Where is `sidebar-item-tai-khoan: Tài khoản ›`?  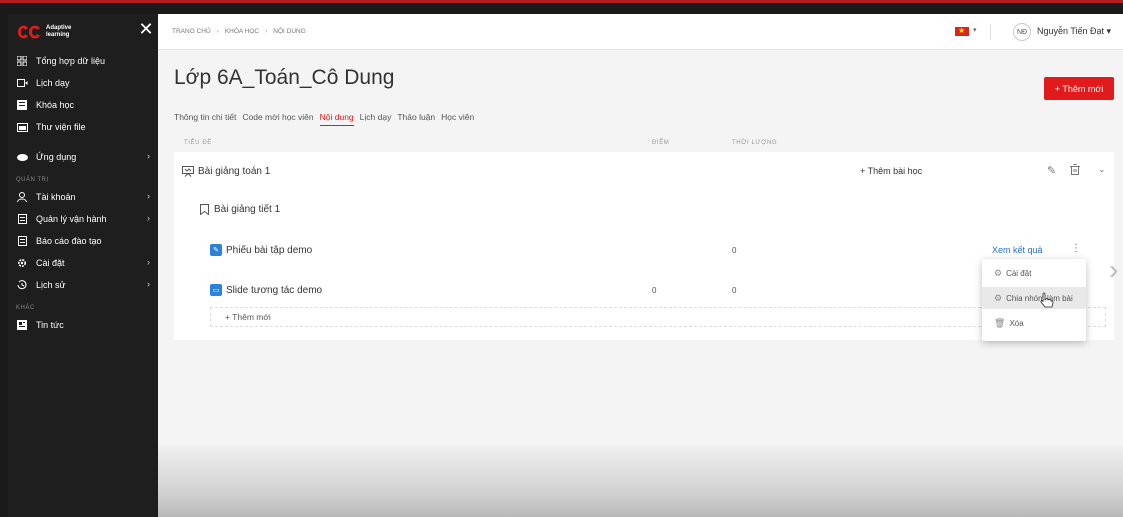 sidebar-item-tai-khoan: Tài khoản › is located at coordinates (83, 197).